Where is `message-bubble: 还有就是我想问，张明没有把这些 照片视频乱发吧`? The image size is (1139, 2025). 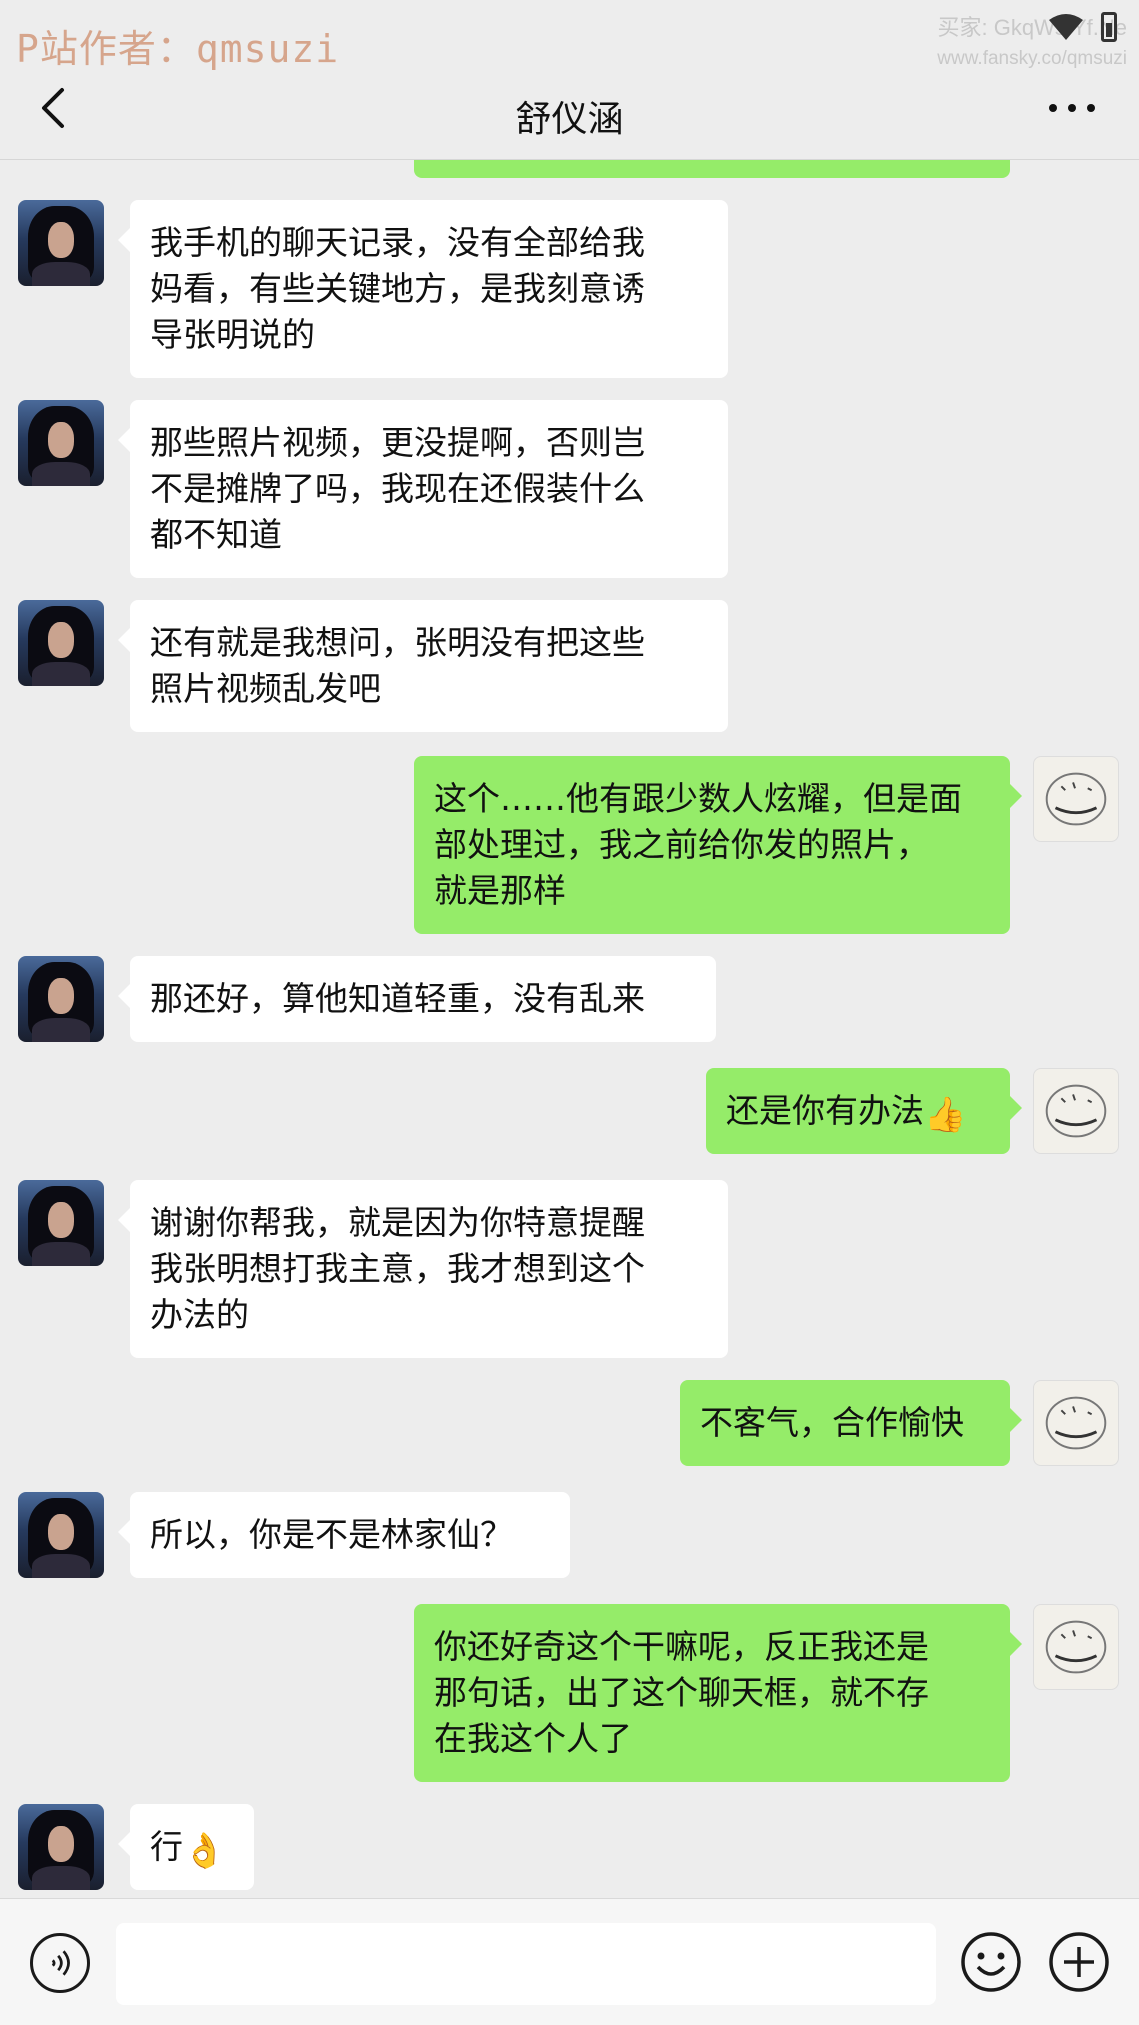
message-bubble: 还有就是我想问，张明没有把这些 照片视频乱发吧 is located at coordinates (423, 666).